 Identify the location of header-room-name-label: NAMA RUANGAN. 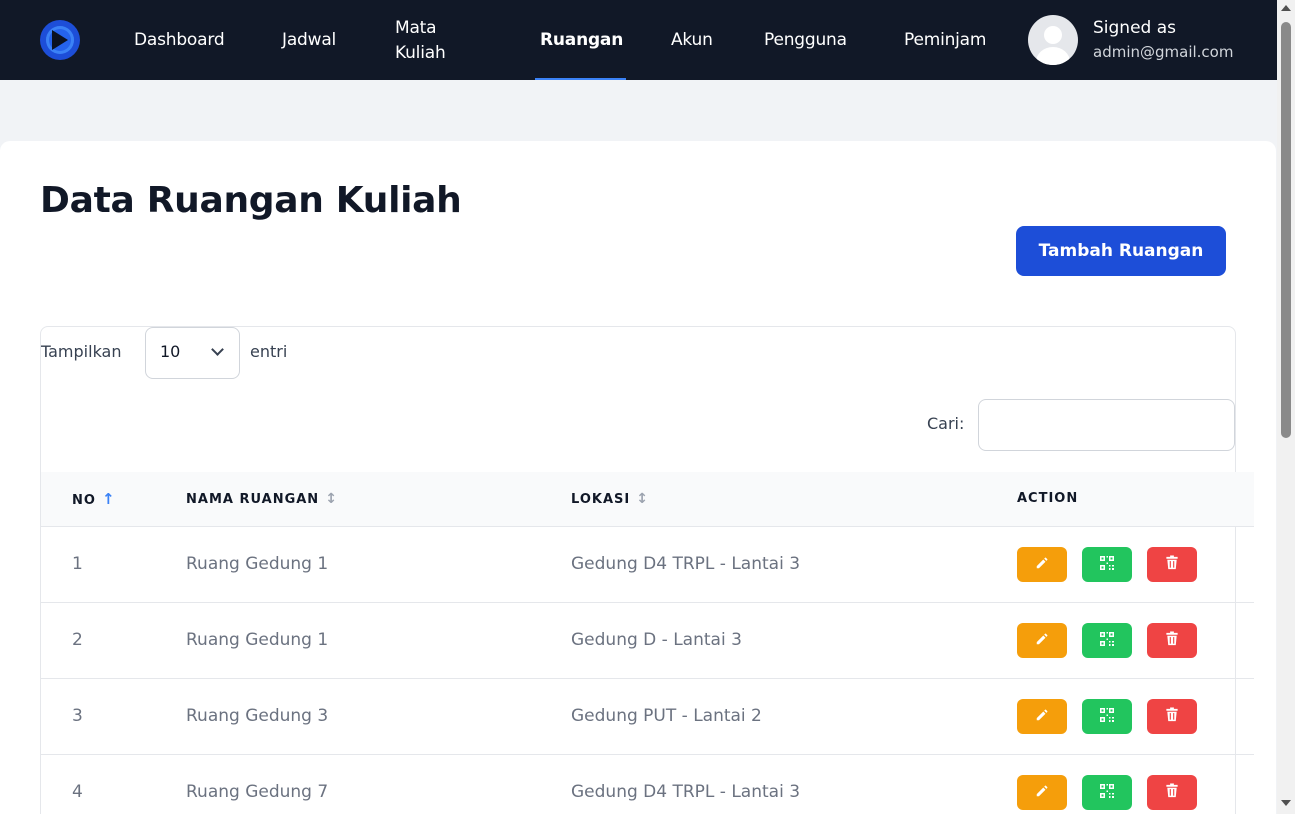
(253, 499).